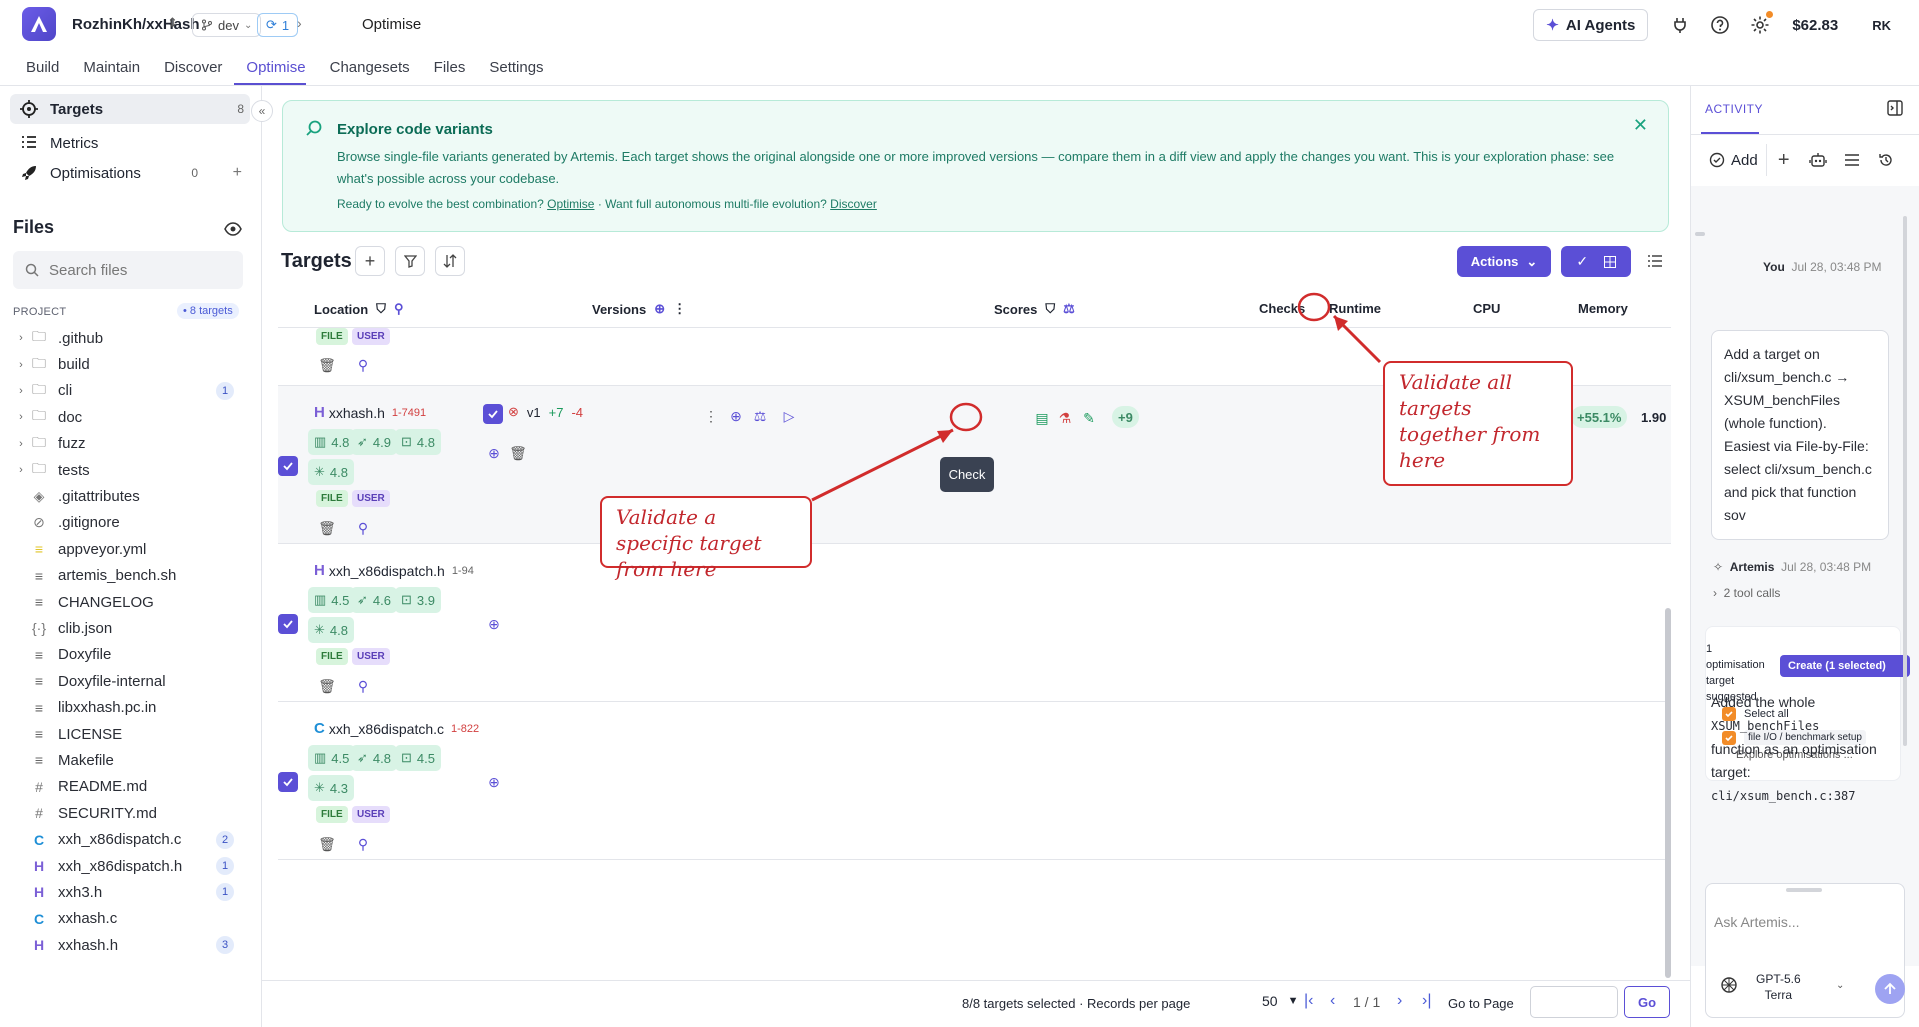 This screenshot has width=1919, height=1027. Describe the element at coordinates (136, 24) in the screenshot. I see `repo-name: RozhinKh/xxHash` at that location.